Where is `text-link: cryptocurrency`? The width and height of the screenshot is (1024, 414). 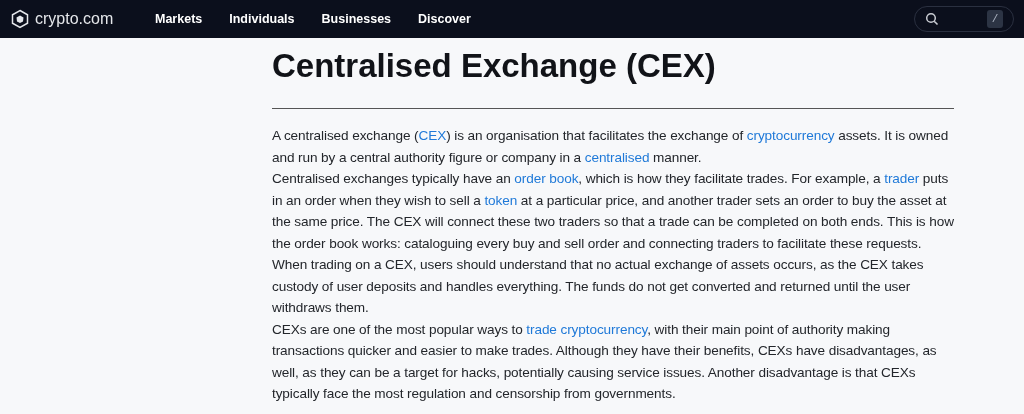
text-link: cryptocurrency is located at coordinates (790, 135).